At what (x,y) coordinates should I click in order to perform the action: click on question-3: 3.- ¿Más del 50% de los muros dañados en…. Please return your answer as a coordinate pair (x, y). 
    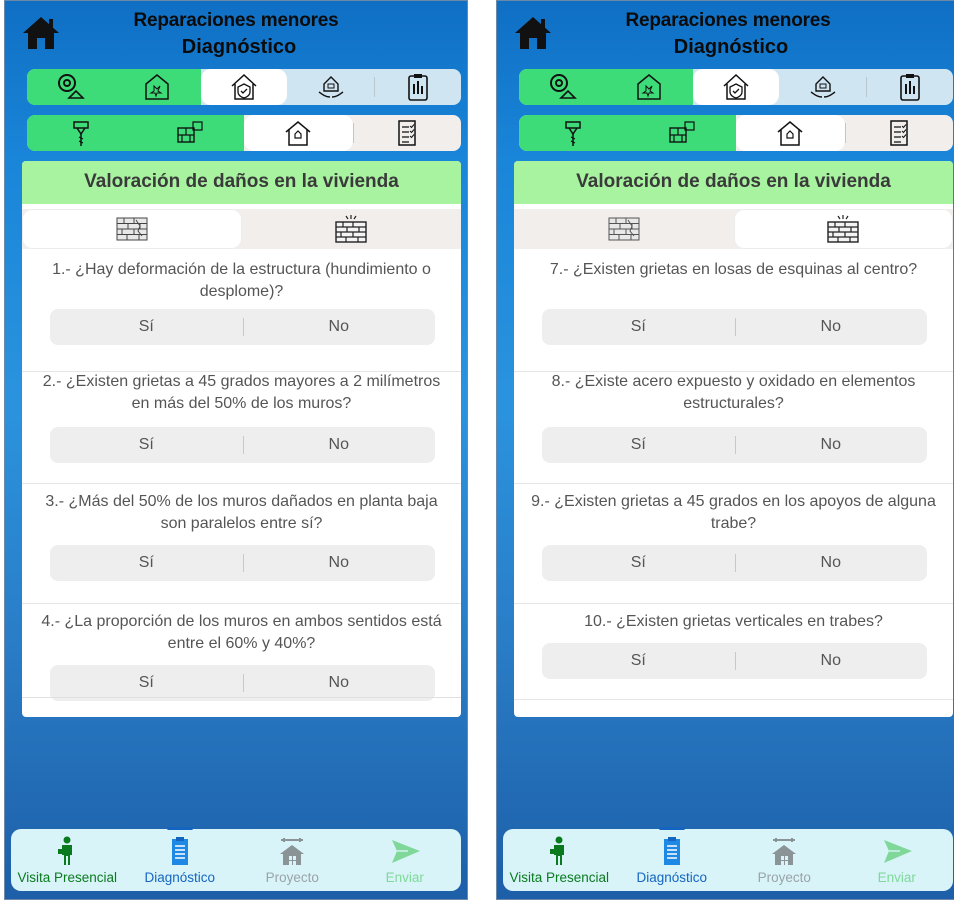
    Looking at the image, I should click on (241, 547).